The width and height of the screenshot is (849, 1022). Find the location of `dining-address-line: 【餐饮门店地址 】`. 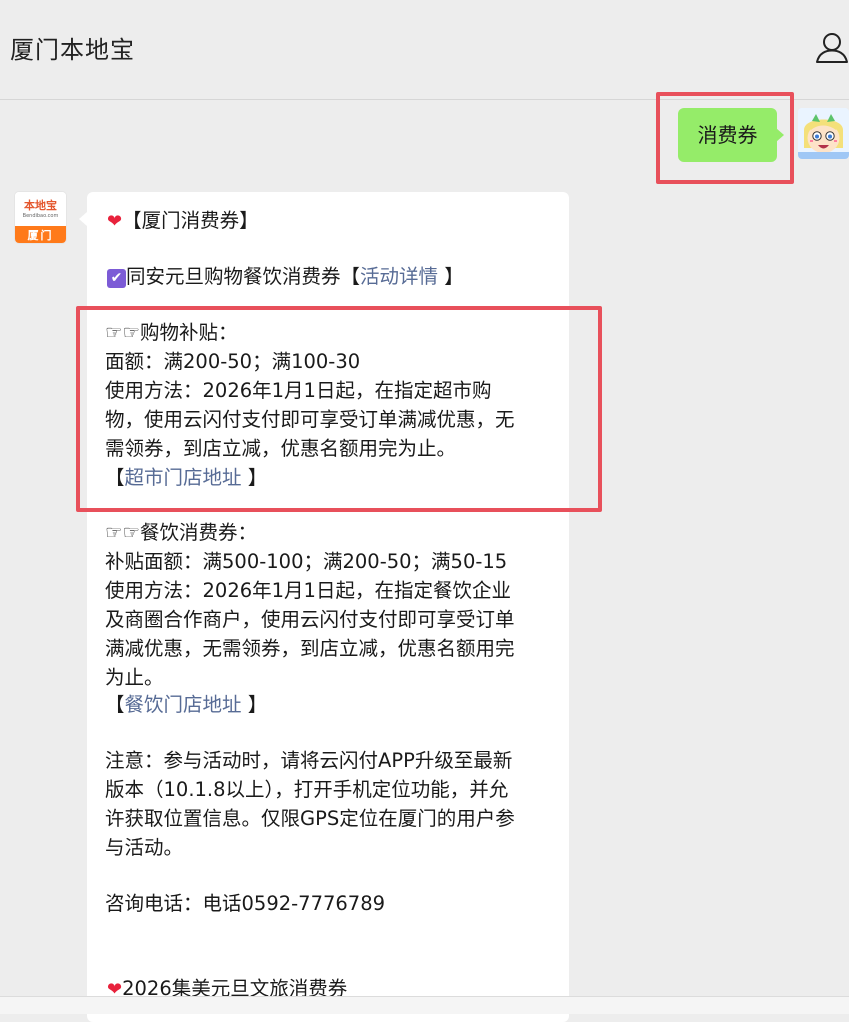

dining-address-line: 【餐饮门店地址 】 is located at coordinates (186, 704).